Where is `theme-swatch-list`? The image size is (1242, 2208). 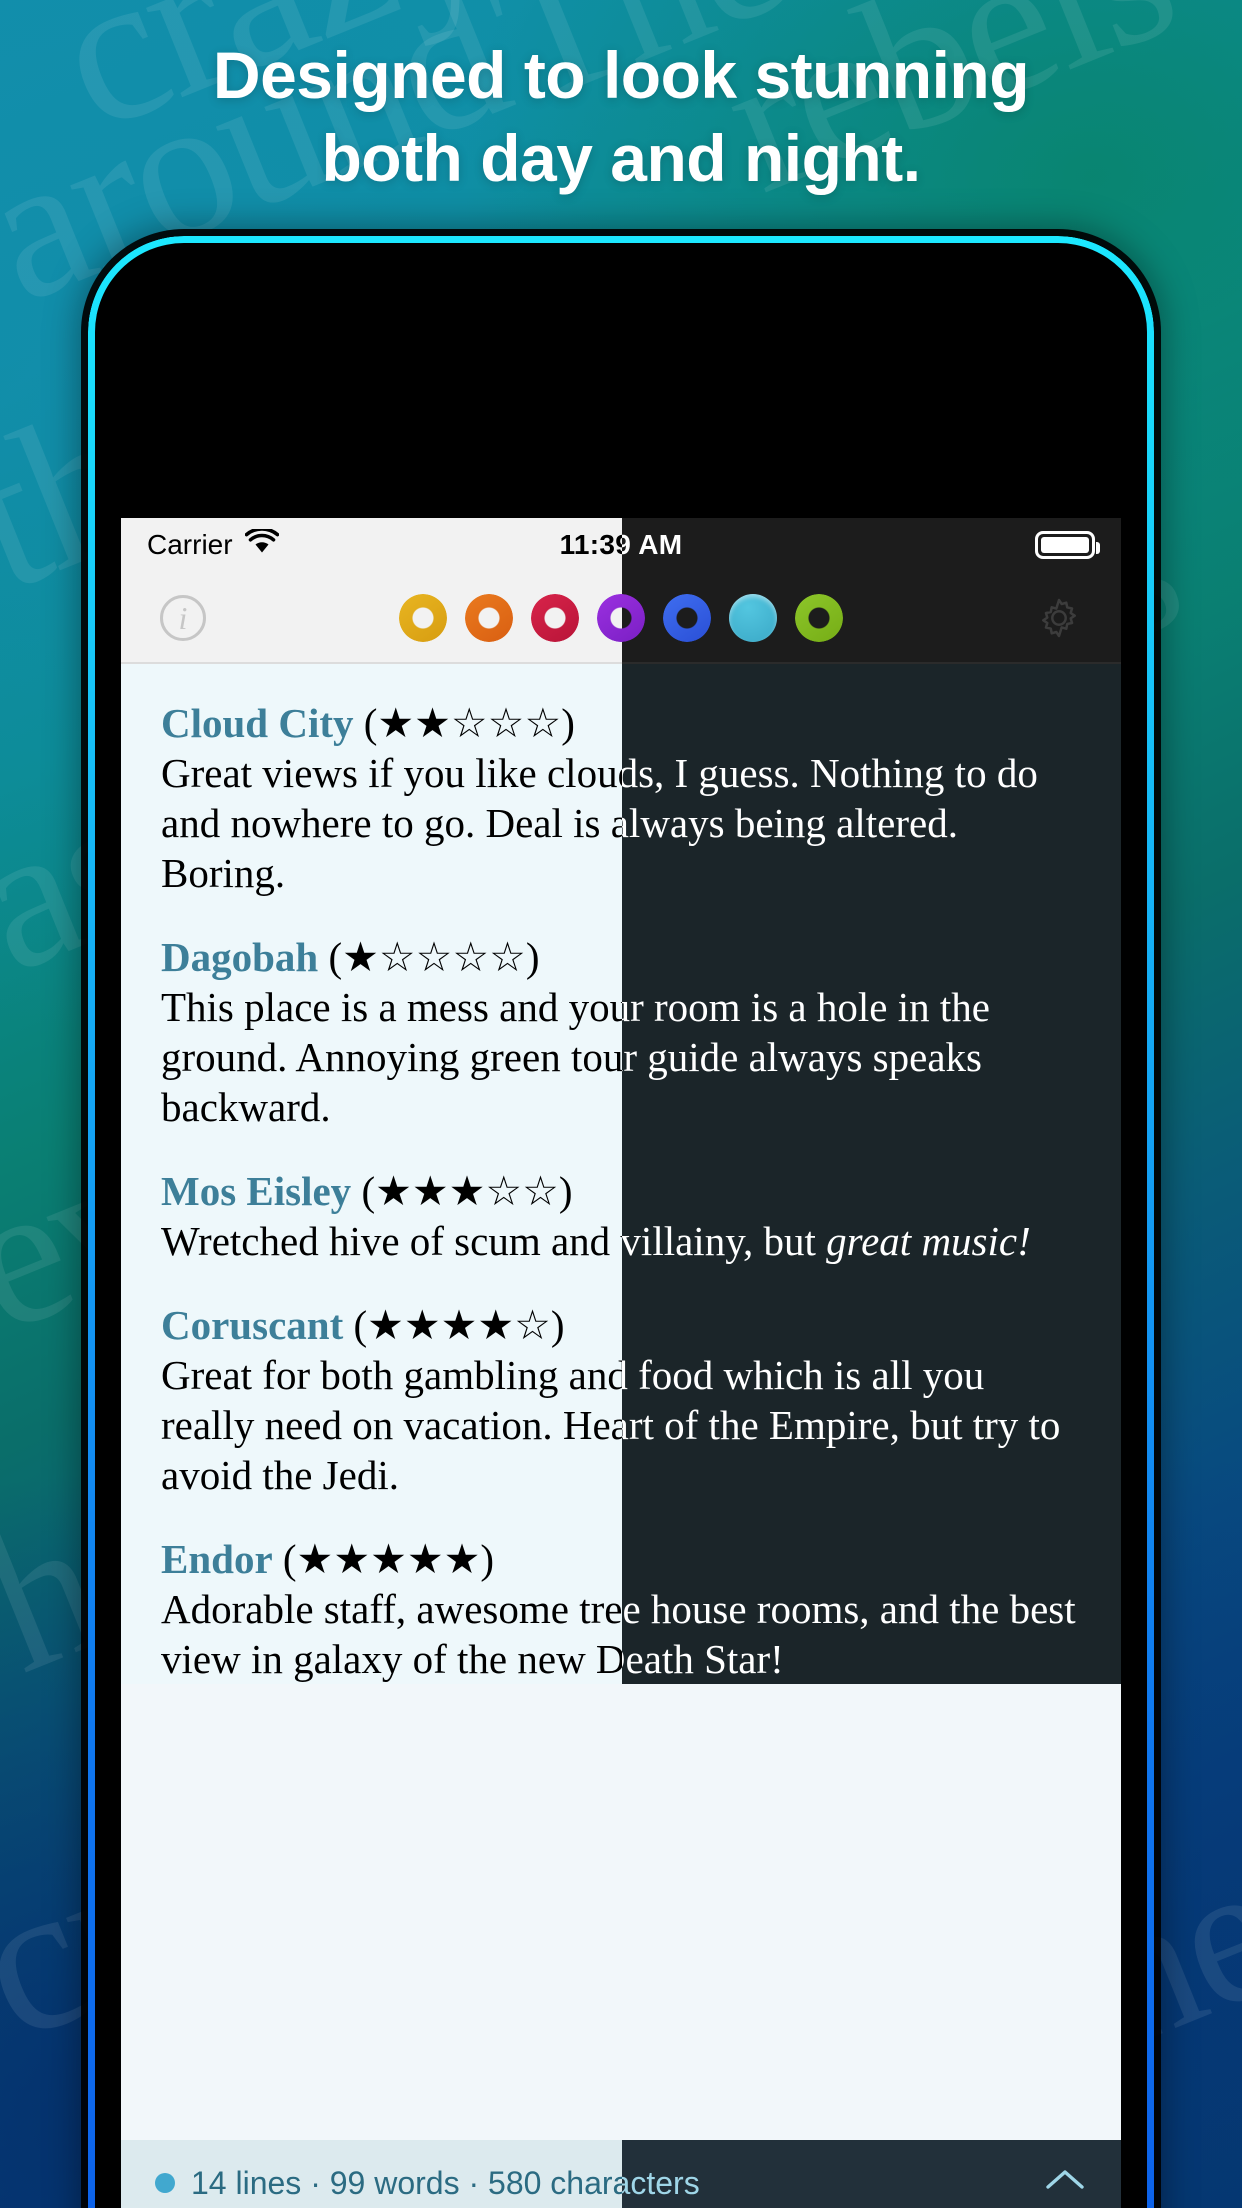 theme-swatch-list is located at coordinates (621, 618).